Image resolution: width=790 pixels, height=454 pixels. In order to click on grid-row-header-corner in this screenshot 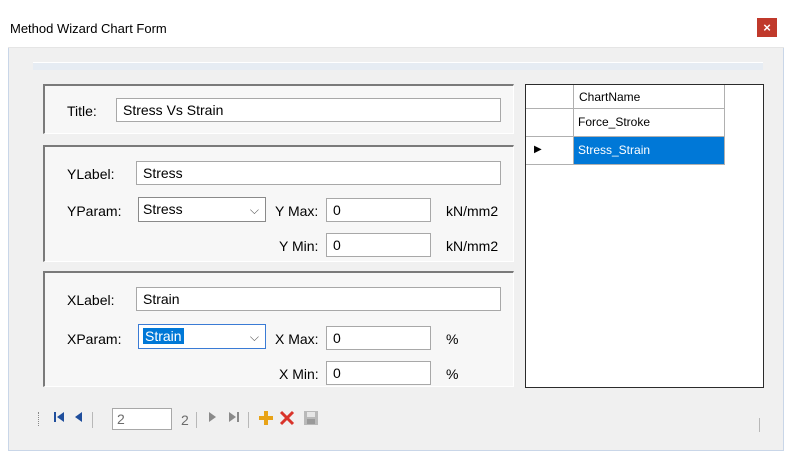, I will do `click(550, 97)`.